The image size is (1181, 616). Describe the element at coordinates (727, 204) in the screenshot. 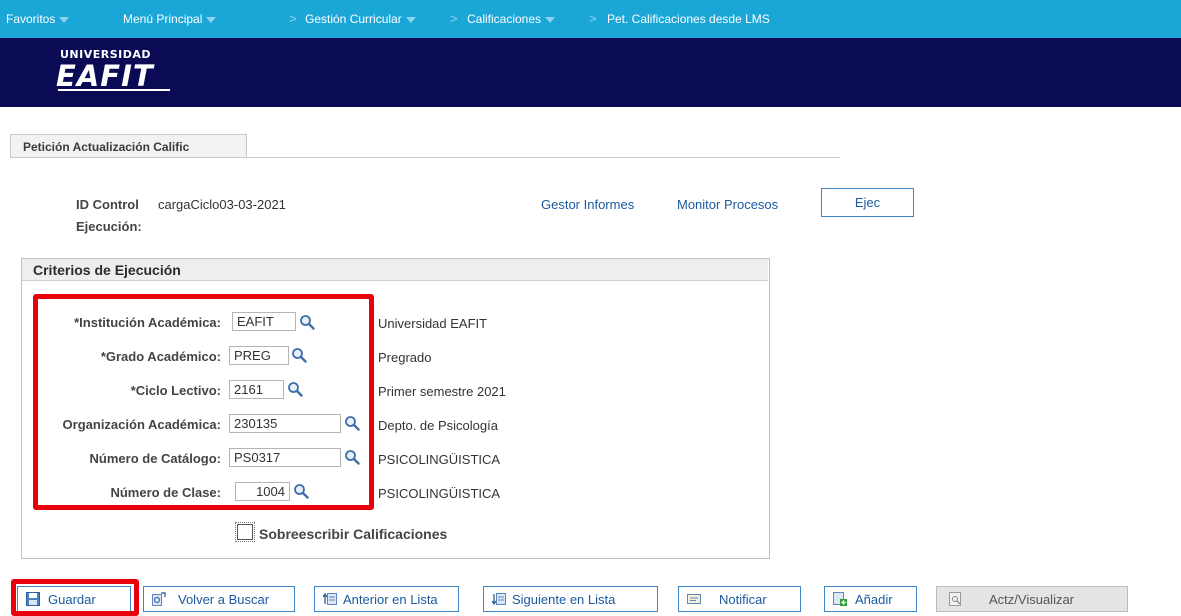

I see `monitor-procesos-link: Monitor Procesos` at that location.